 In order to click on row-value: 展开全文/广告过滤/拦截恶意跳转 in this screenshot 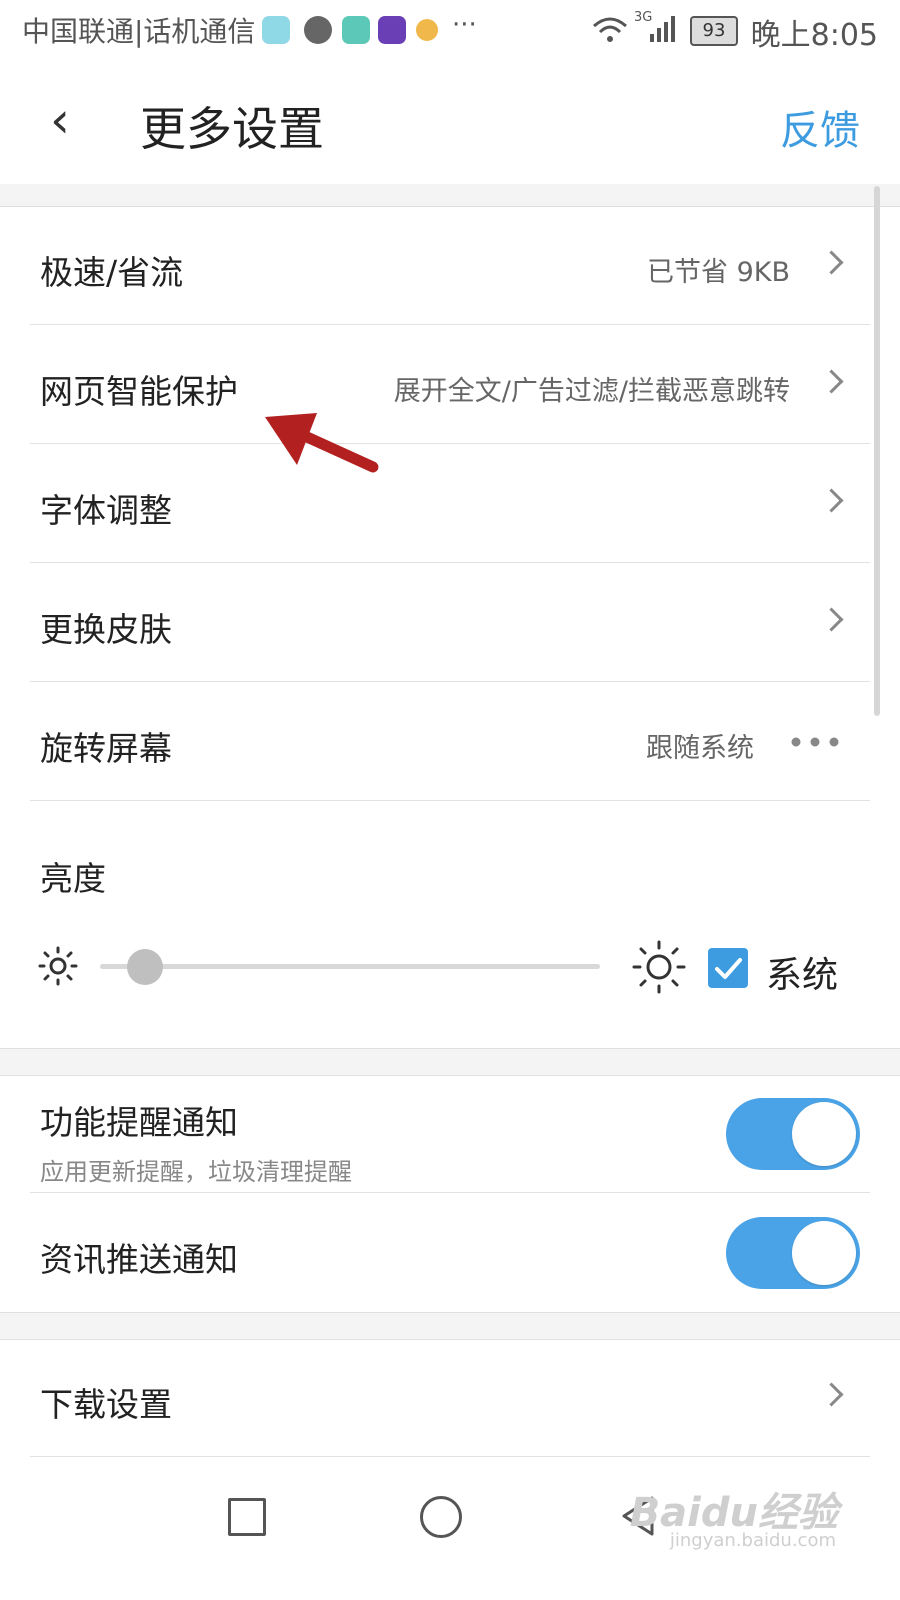, I will do `click(591, 391)`.